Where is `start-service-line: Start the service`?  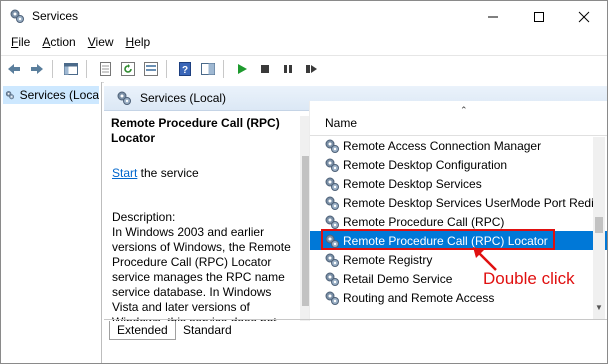 start-service-line: Start the service is located at coordinates (155, 173).